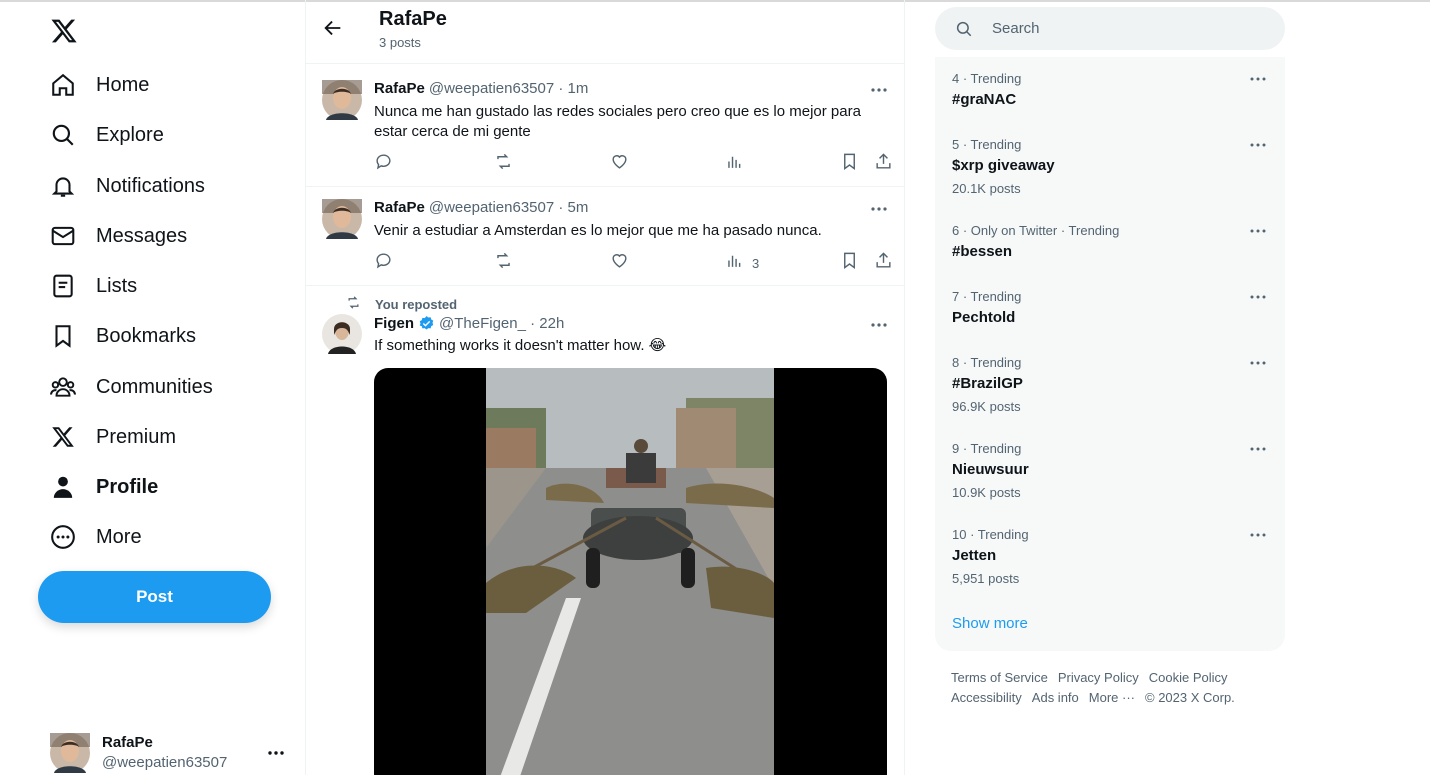 This screenshot has height=775, width=1430. I want to click on nav-label: Lists, so click(117, 285).